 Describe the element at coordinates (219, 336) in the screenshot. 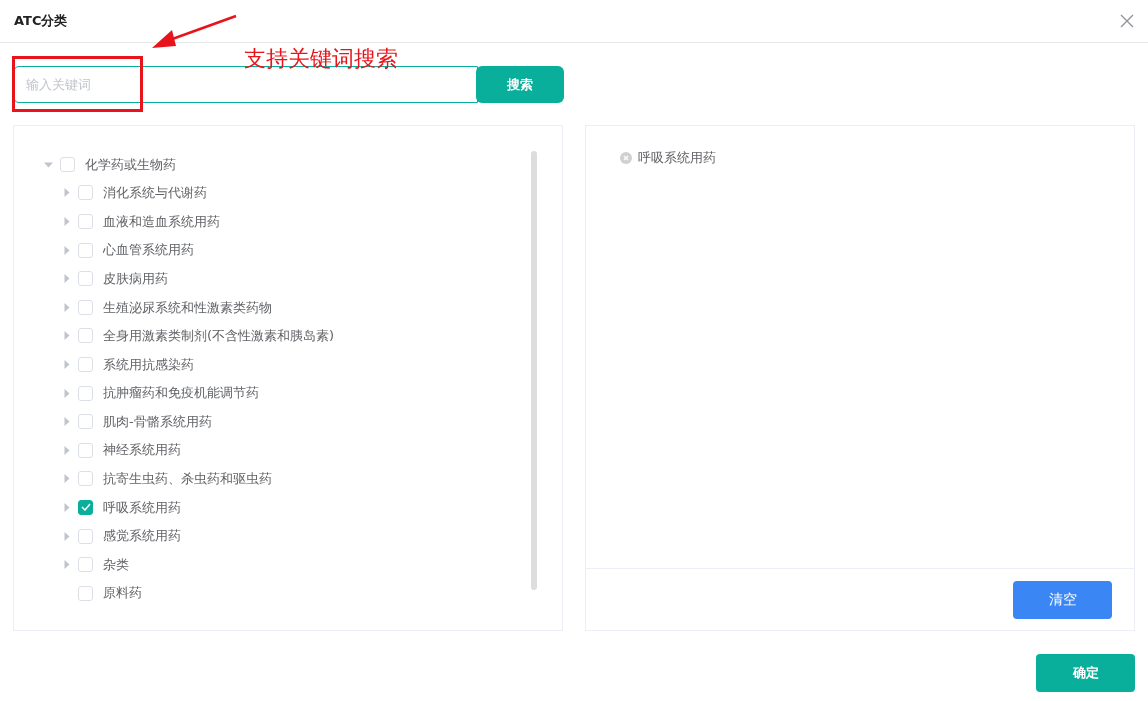

I see `tree-node-label: 全身用激素类制剂(不含性激素和胰岛素)` at that location.